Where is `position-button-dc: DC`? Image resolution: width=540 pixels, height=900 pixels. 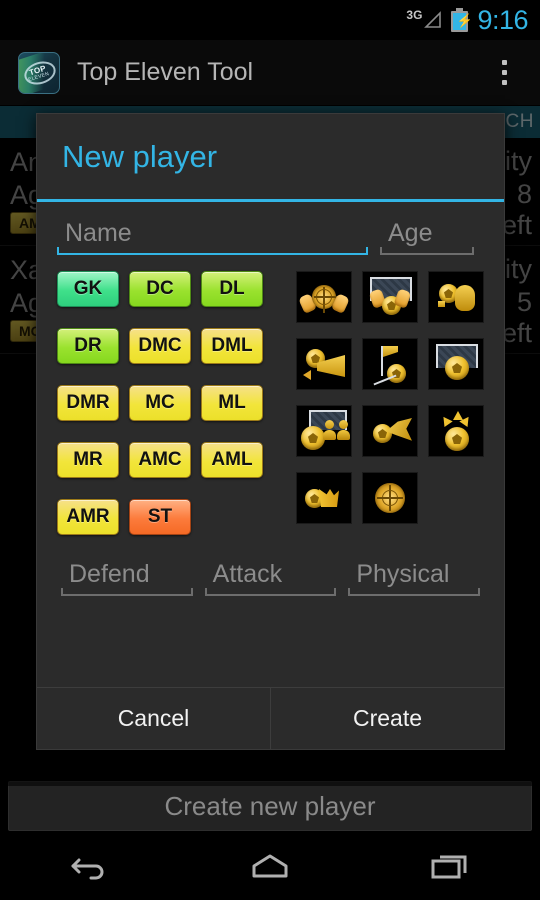 position-button-dc: DC is located at coordinates (160, 289).